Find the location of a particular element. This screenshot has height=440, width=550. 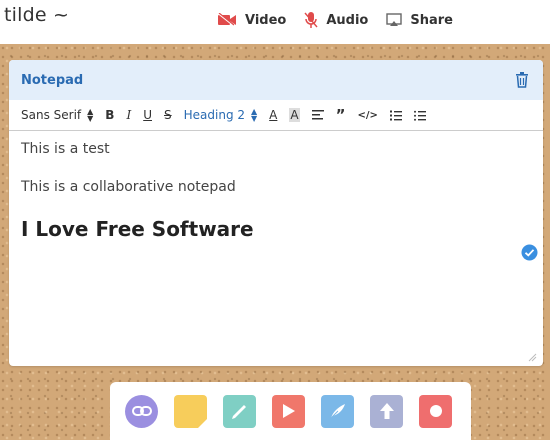

video-button: Video is located at coordinates (251, 20).